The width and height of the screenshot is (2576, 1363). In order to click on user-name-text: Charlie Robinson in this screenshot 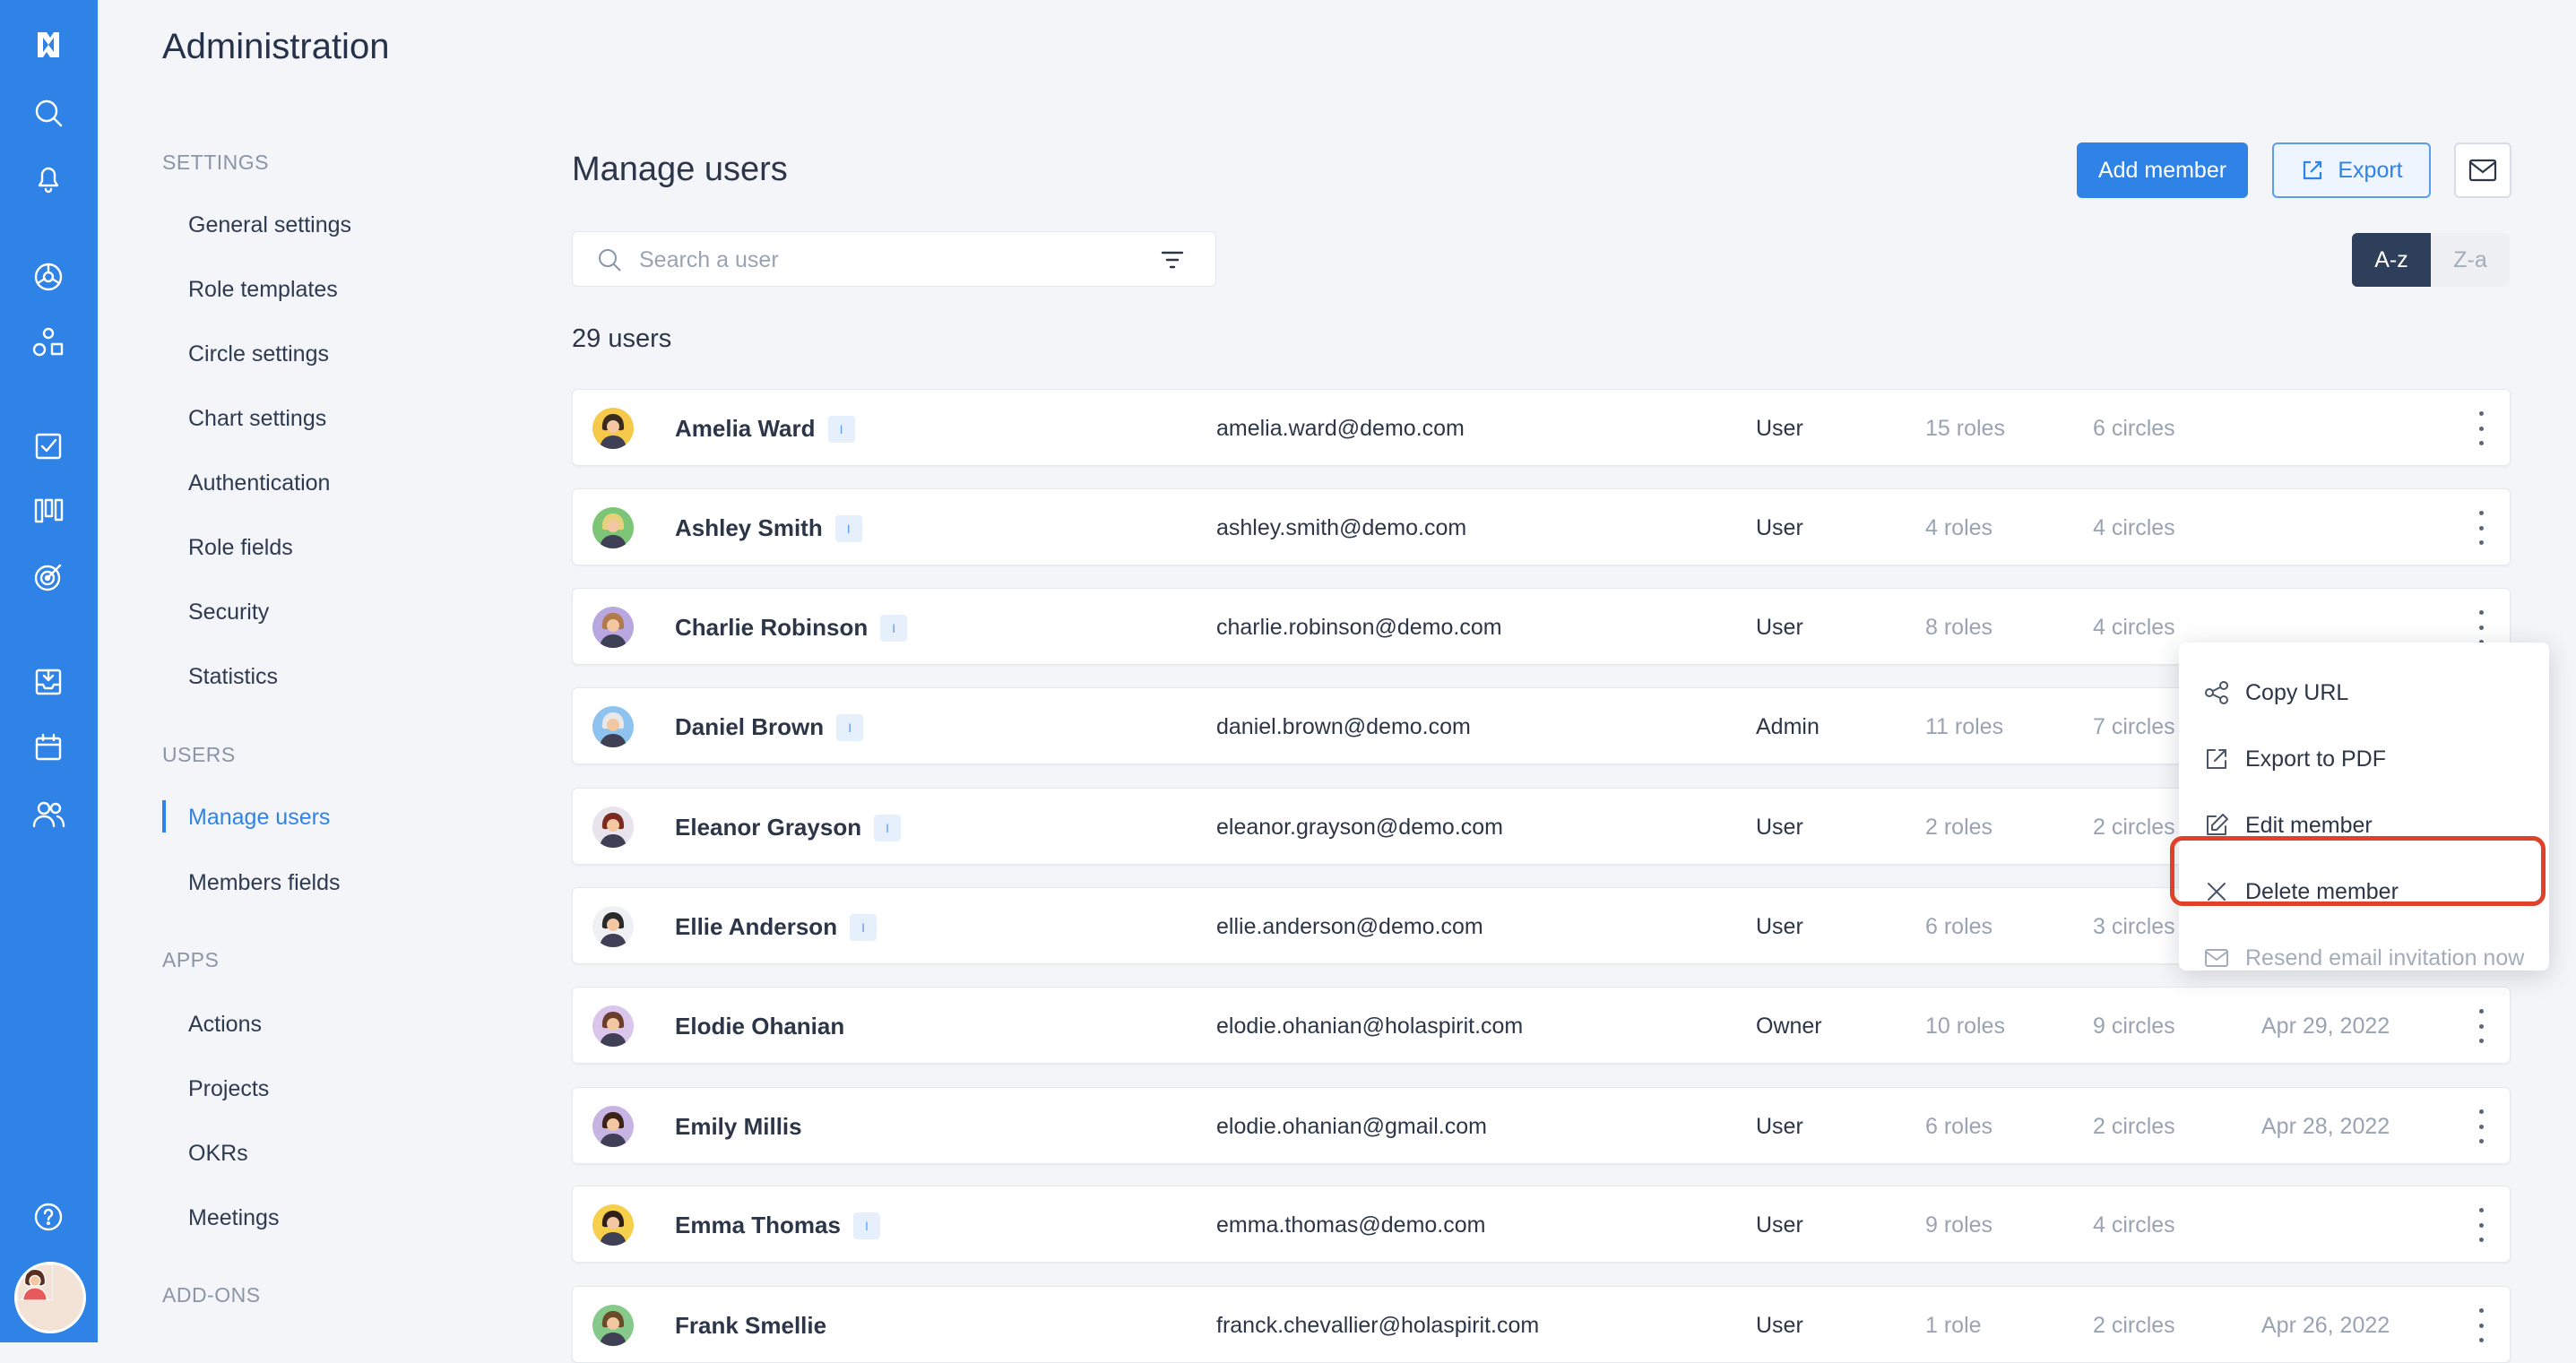, I will do `click(772, 627)`.